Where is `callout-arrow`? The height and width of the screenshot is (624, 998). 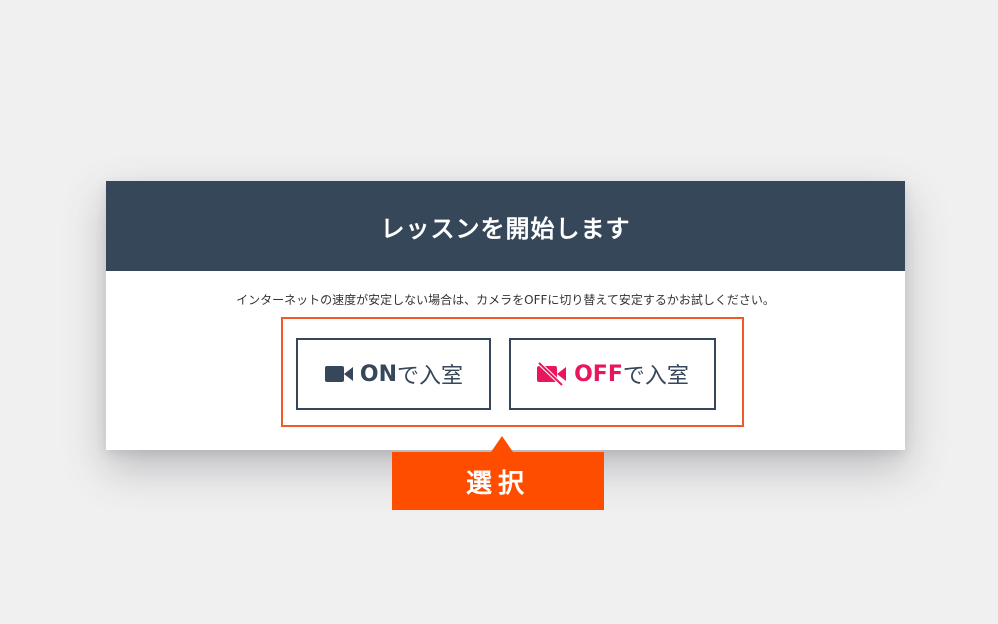 callout-arrow is located at coordinates (502, 444).